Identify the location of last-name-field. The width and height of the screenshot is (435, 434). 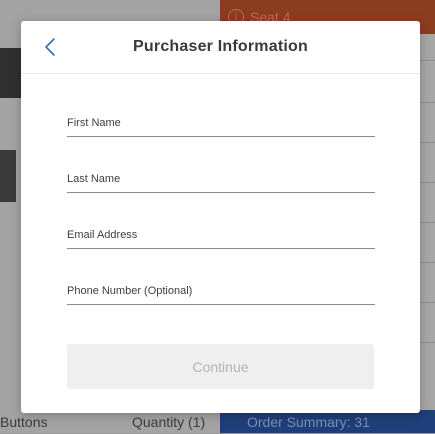
(221, 179).